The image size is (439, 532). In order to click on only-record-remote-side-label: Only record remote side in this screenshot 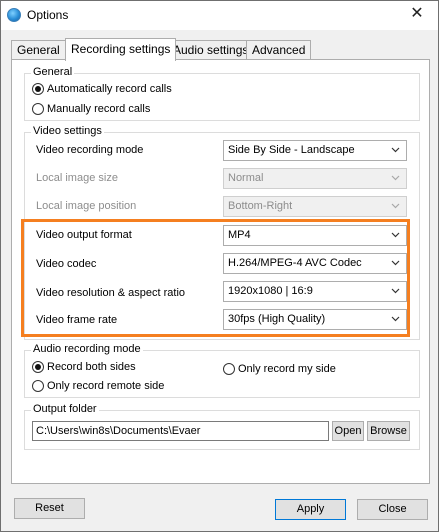, I will do `click(106, 386)`.